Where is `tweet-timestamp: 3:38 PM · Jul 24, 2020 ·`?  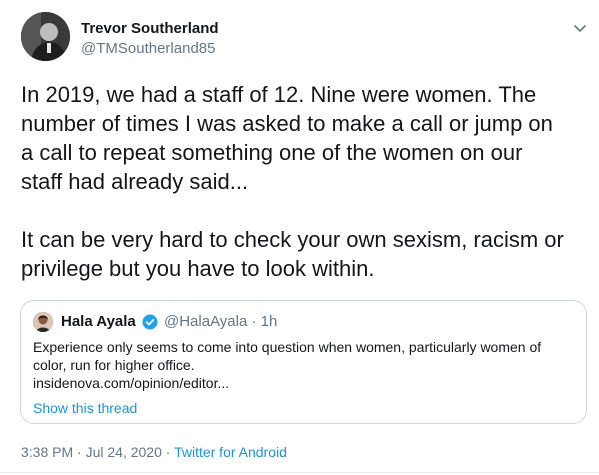
tweet-timestamp: 3:38 PM · Jul 24, 2020 · is located at coordinates (97, 452).